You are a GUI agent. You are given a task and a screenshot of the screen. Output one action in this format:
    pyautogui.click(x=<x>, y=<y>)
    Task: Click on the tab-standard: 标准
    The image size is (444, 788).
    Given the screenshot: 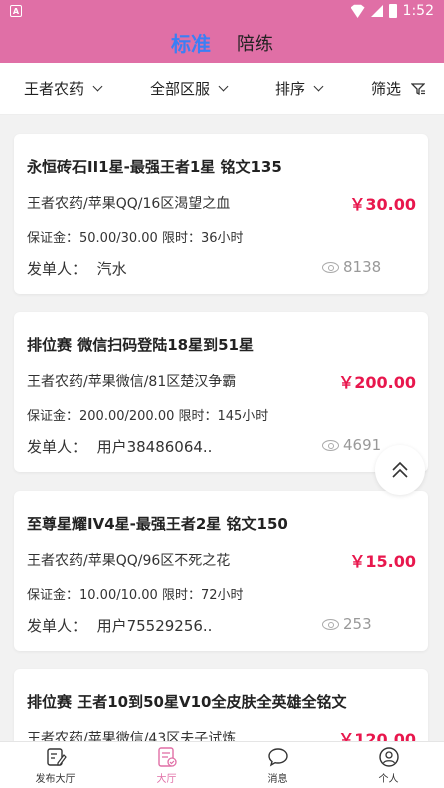 What is the action you would take?
    pyautogui.click(x=191, y=42)
    